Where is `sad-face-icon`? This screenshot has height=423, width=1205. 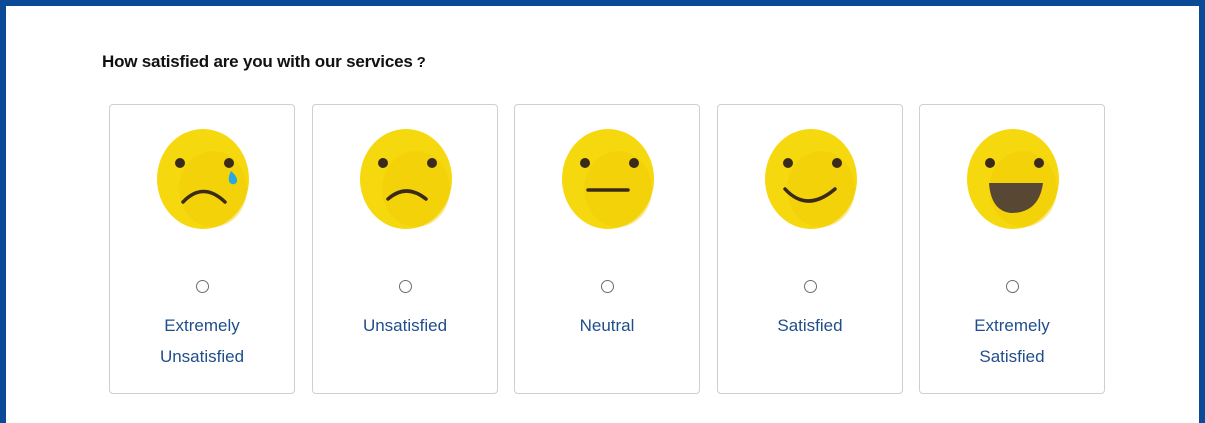
sad-face-icon is located at coordinates (406, 179).